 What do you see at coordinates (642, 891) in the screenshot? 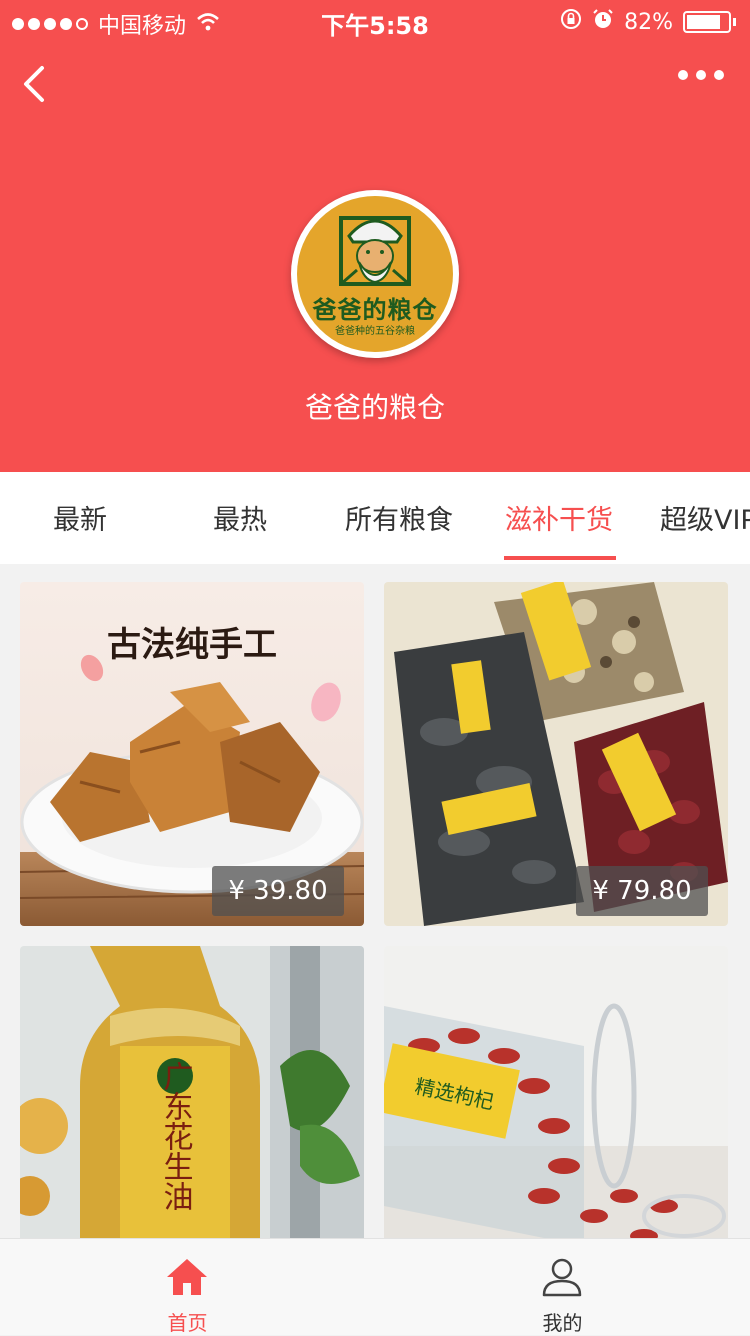
I see `product-price: ¥ 79.80` at bounding box center [642, 891].